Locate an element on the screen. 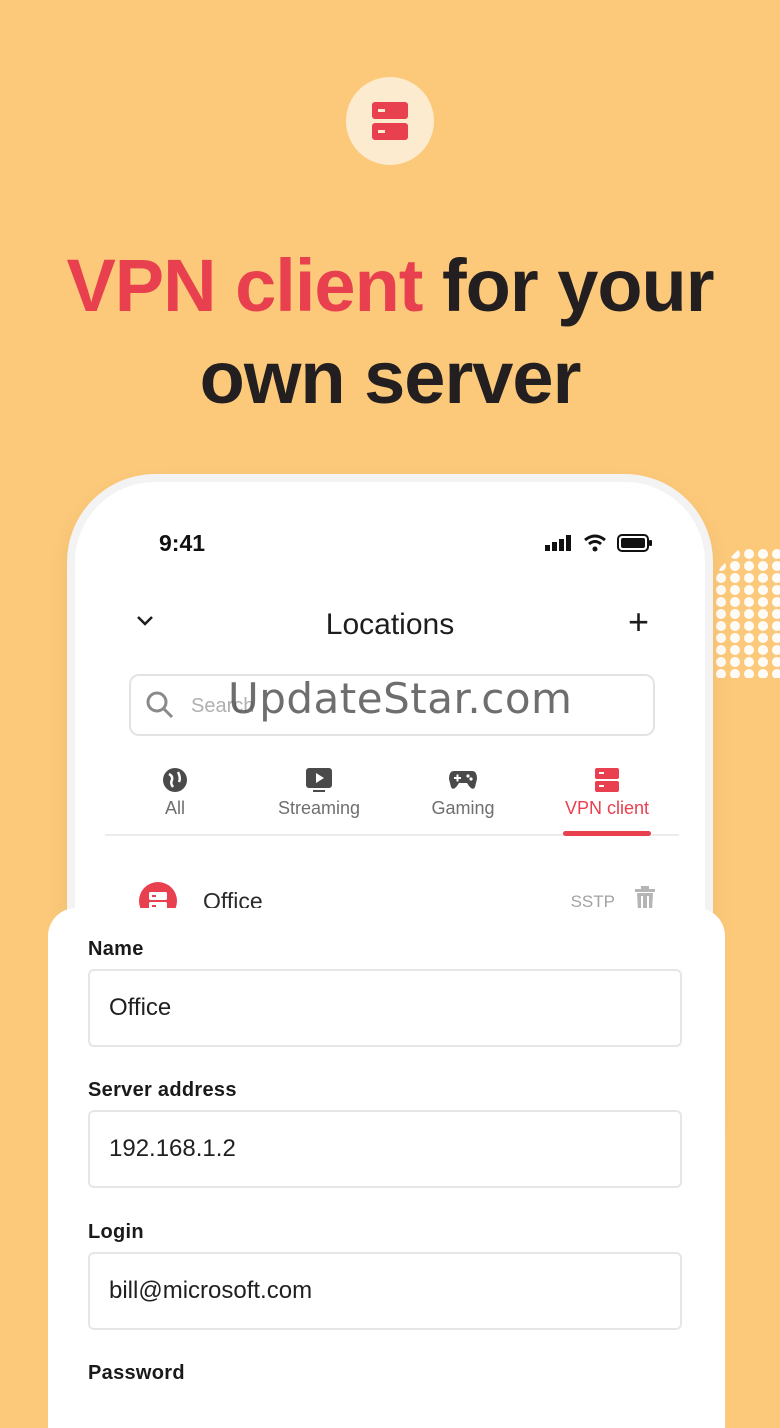 Image resolution: width=780 pixels, height=1428 pixels. category-tabs: All Streaming Gaming VPN client is located at coordinates (392, 799).